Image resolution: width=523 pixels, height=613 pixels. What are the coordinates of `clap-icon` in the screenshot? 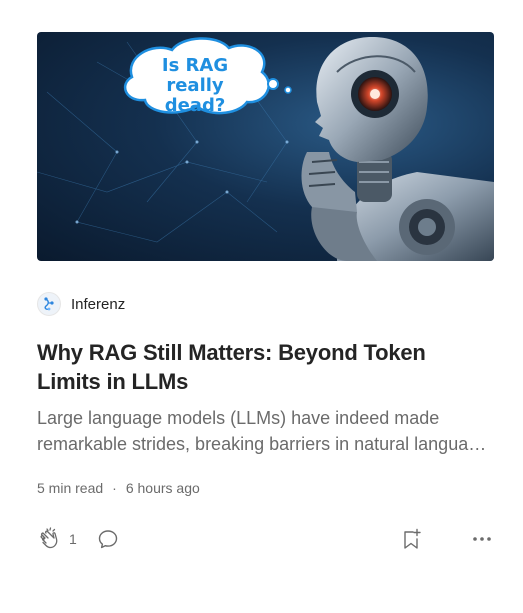 It's located at (49, 538).